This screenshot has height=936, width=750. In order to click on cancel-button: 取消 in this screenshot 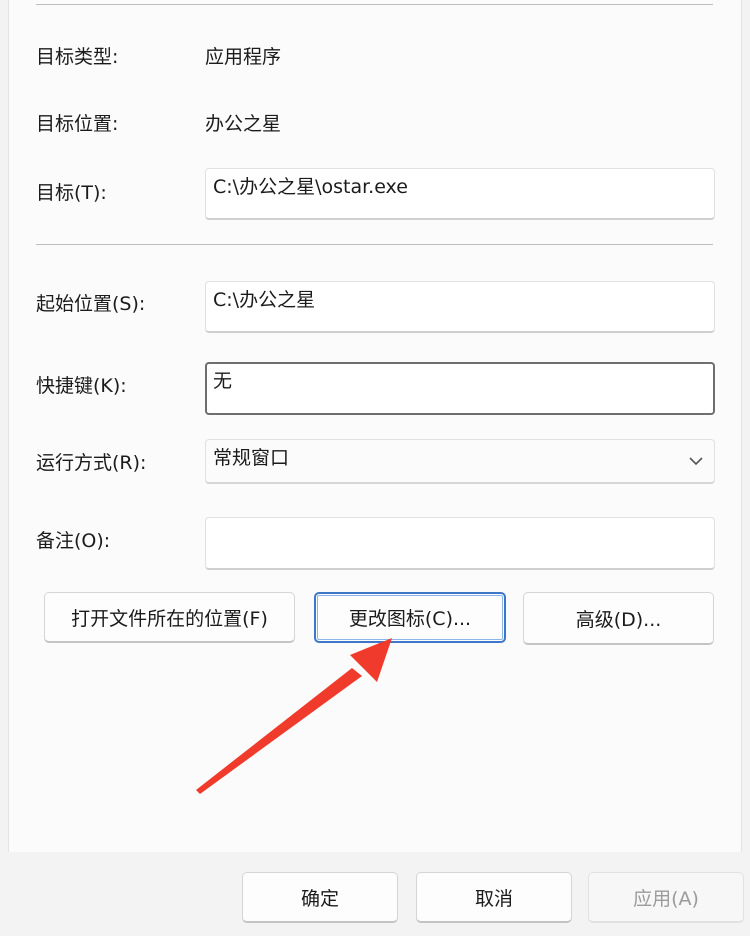, I will do `click(494, 897)`.